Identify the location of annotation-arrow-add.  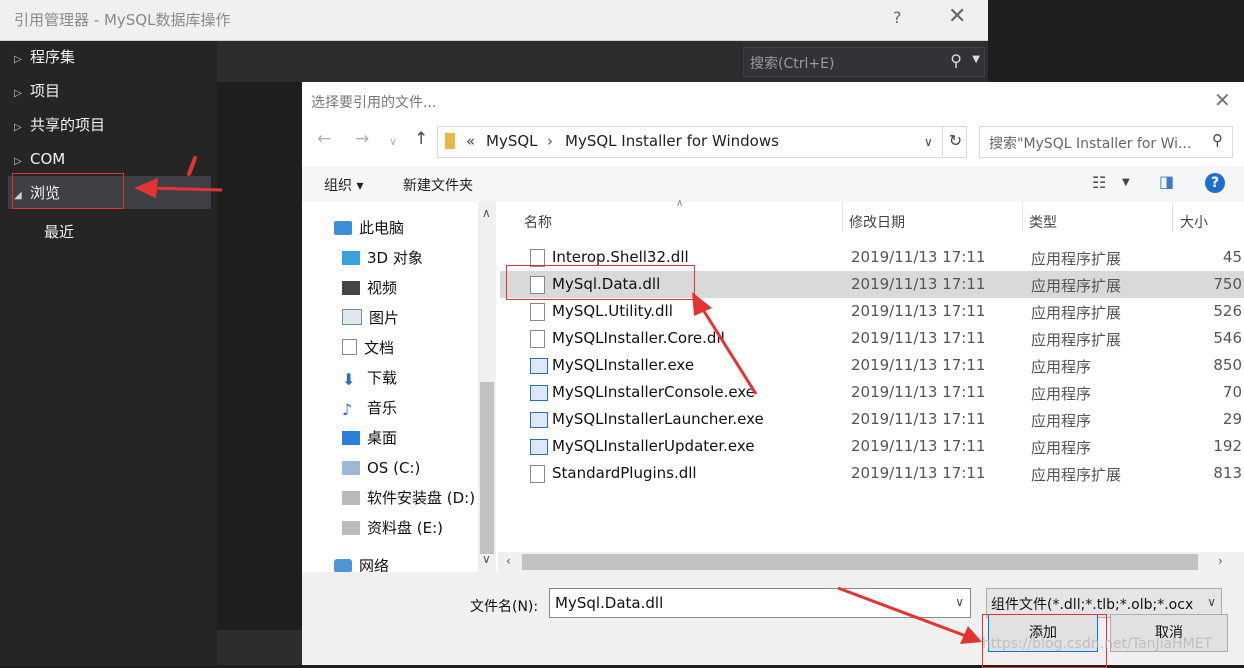
(909, 615).